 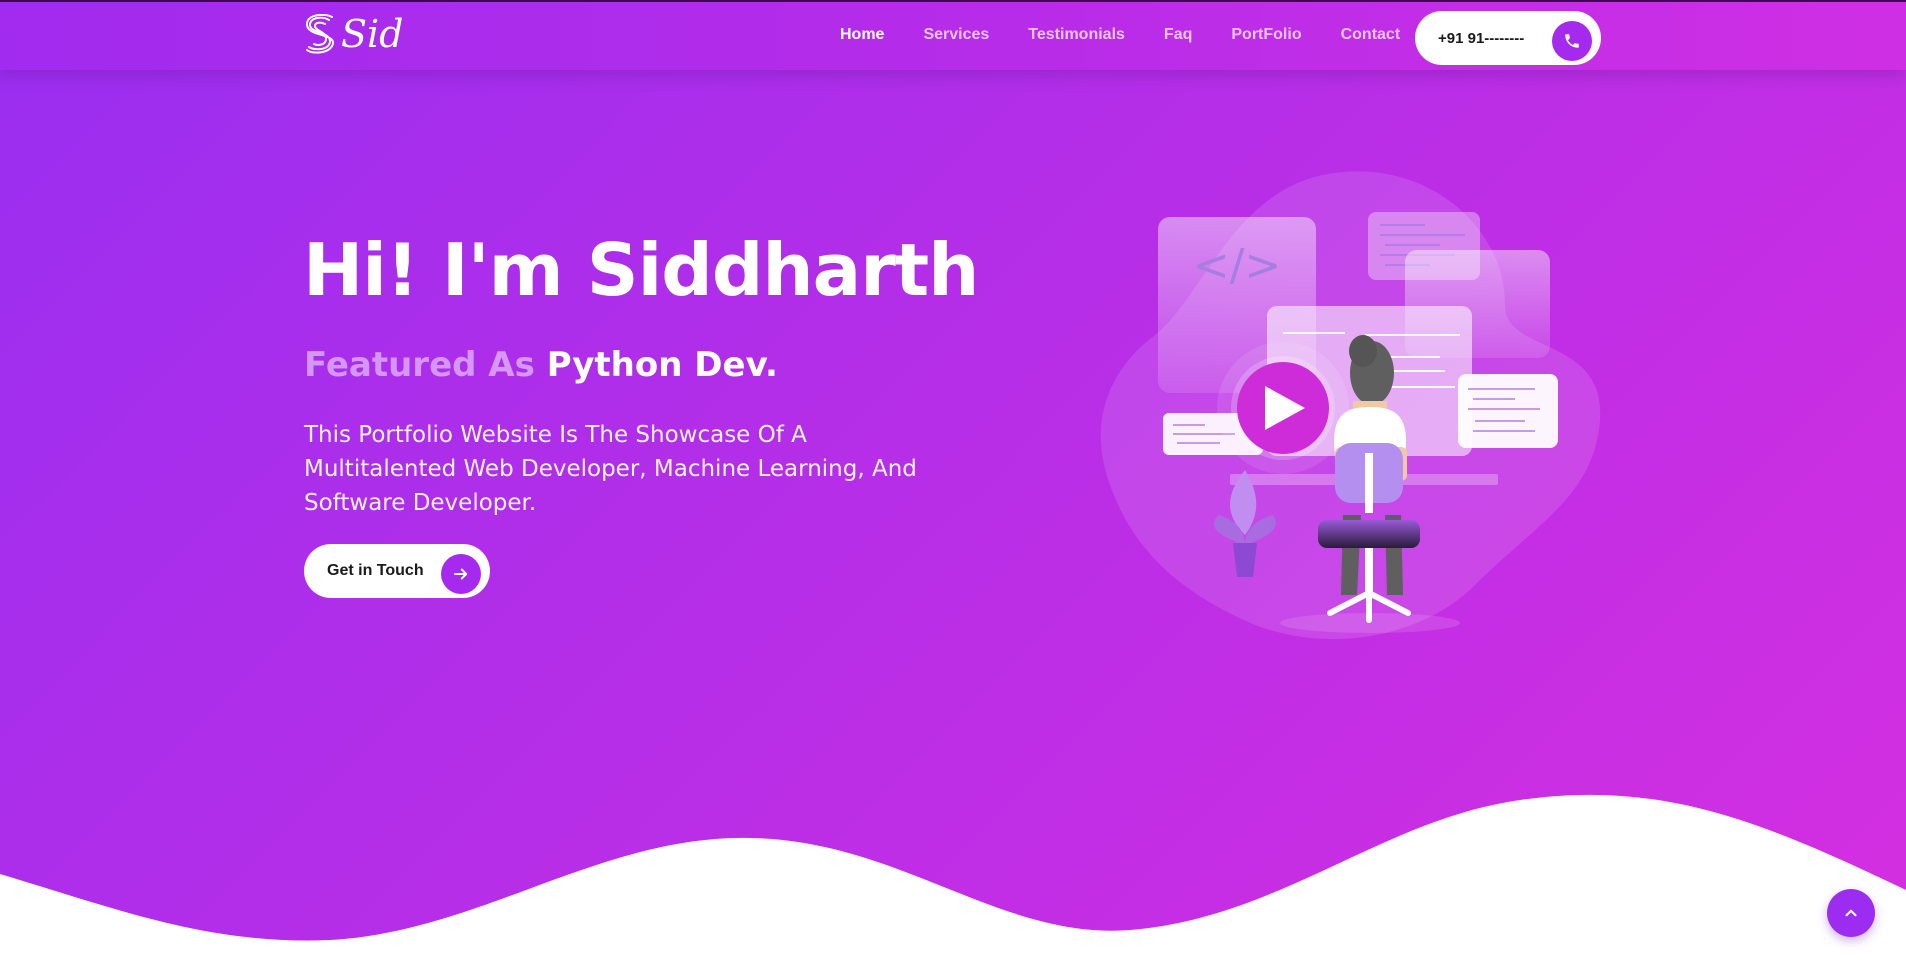 What do you see at coordinates (419, 365) in the screenshot?
I see `subtitle-prefix: Featured As` at bounding box center [419, 365].